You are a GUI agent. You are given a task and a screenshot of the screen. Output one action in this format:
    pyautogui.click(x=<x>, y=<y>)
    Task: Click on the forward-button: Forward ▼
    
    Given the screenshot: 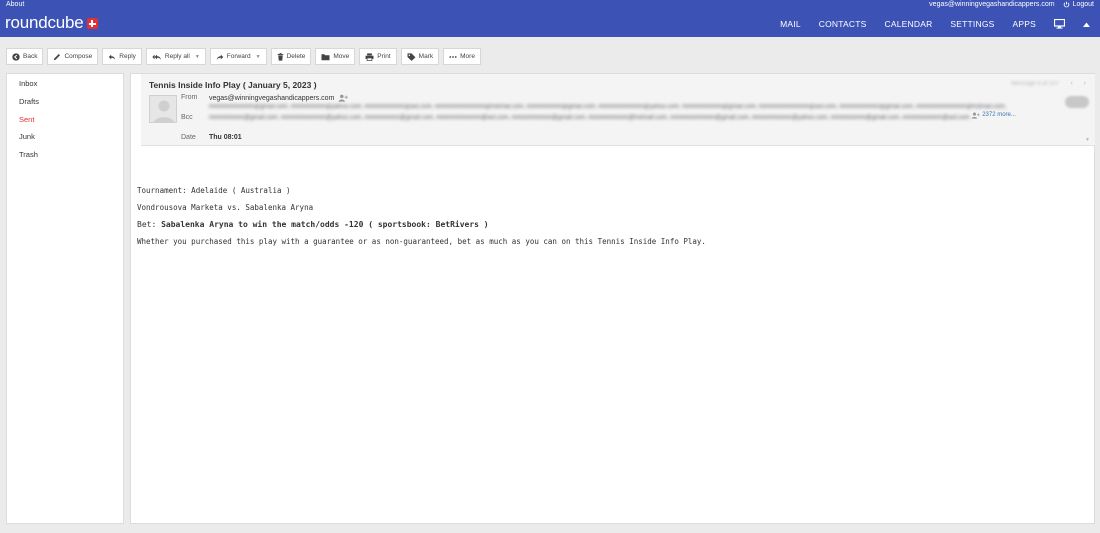 What is the action you would take?
    pyautogui.click(x=238, y=56)
    